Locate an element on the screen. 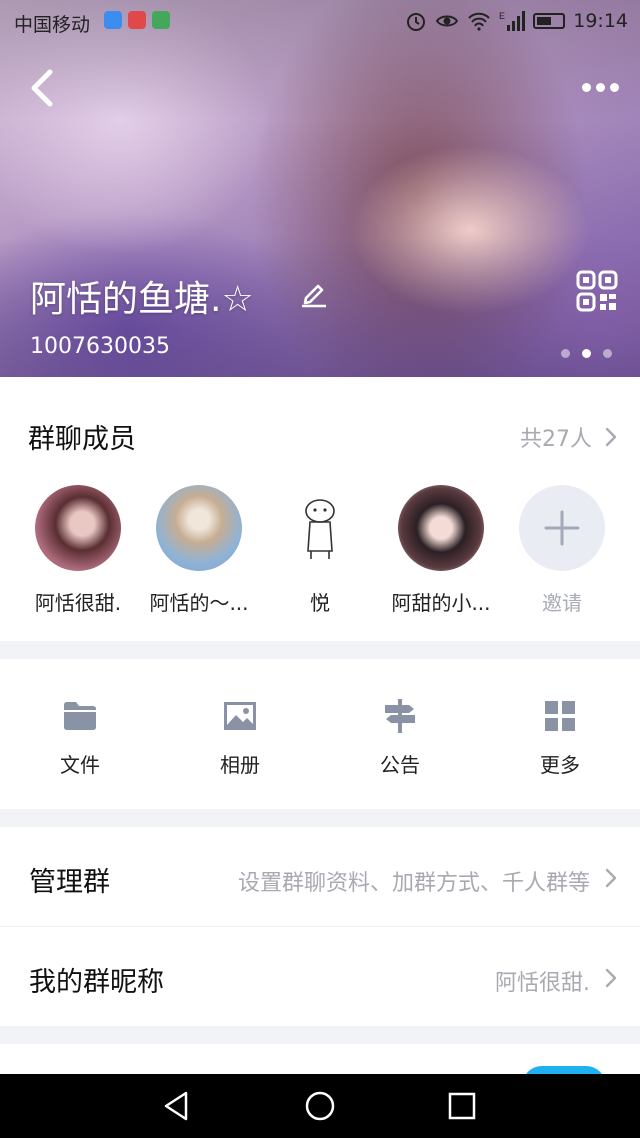 The image size is (640, 1138). svg-text: E is located at coordinates (502, 16).